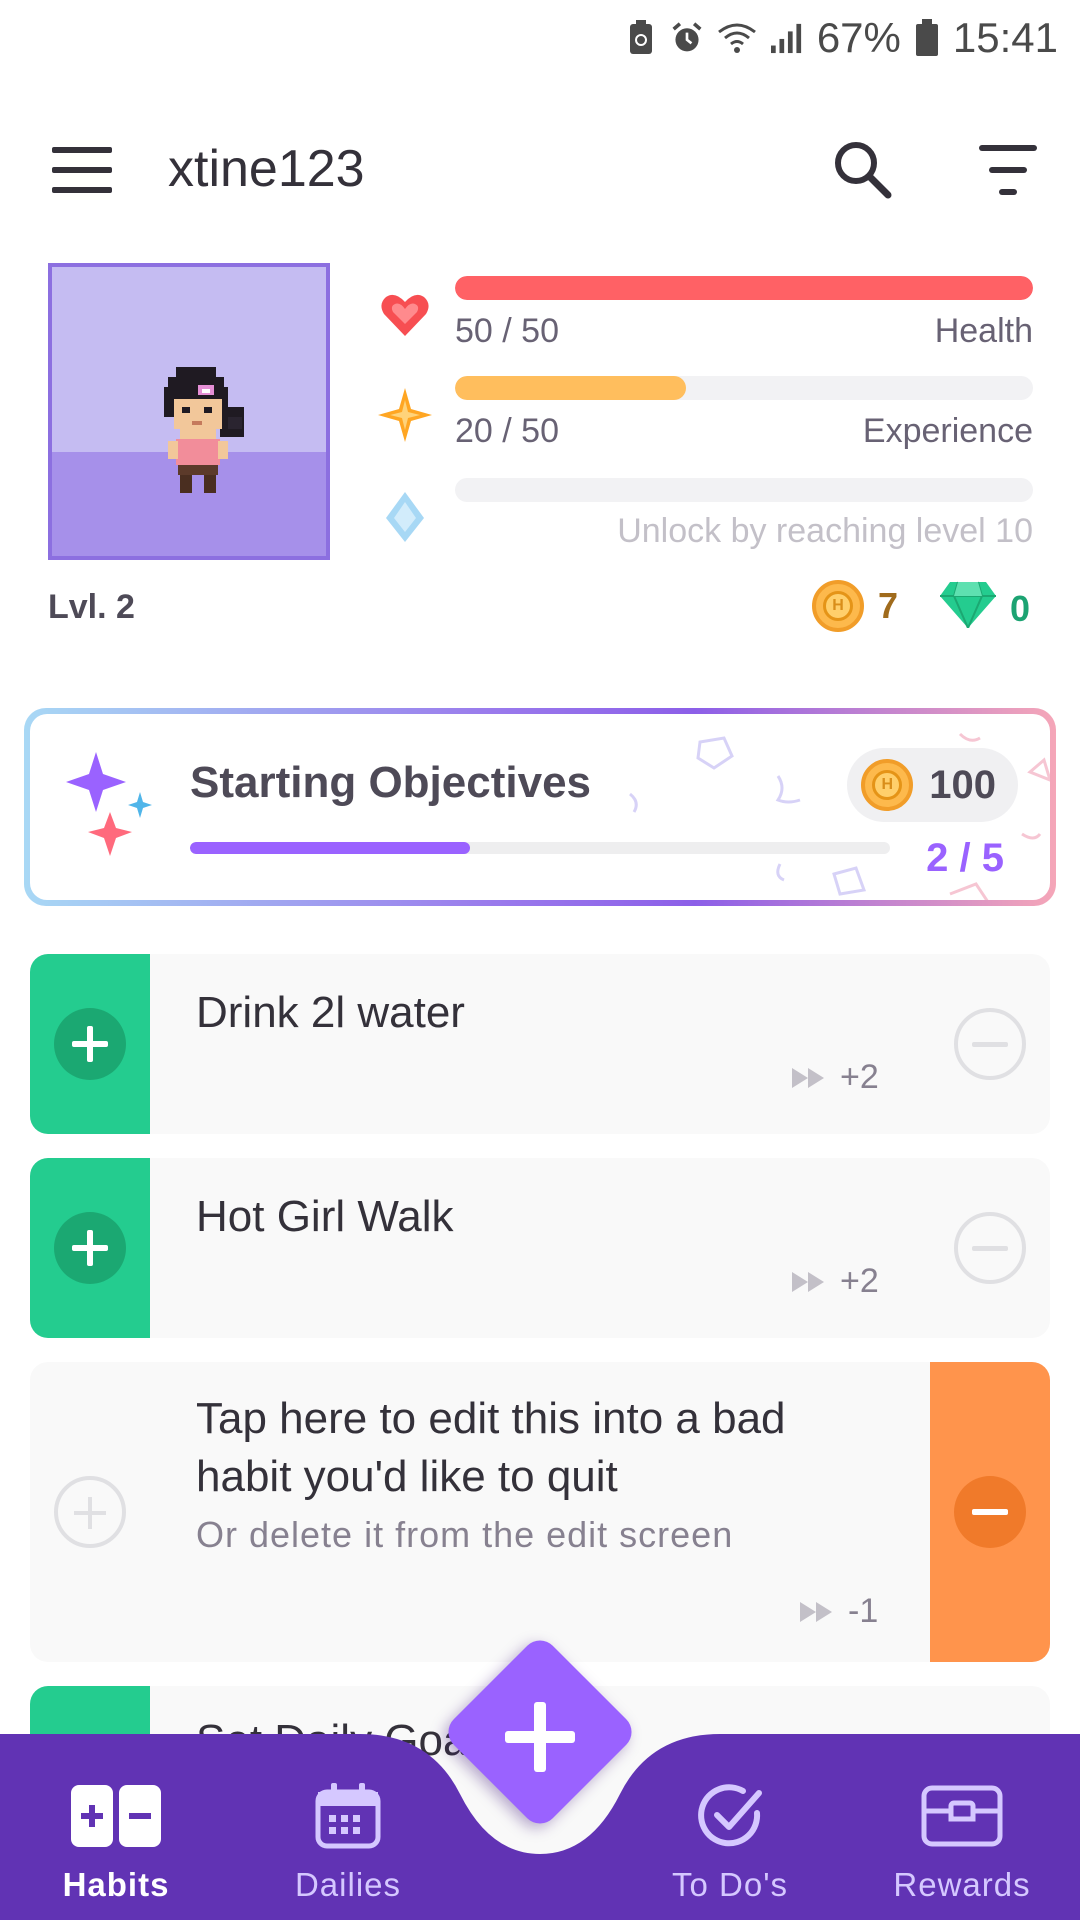  I want to click on habits-icon, so click(116, 1816).